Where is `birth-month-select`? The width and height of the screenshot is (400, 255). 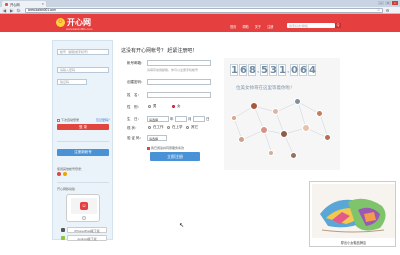
birth-month-select is located at coordinates (181, 119).